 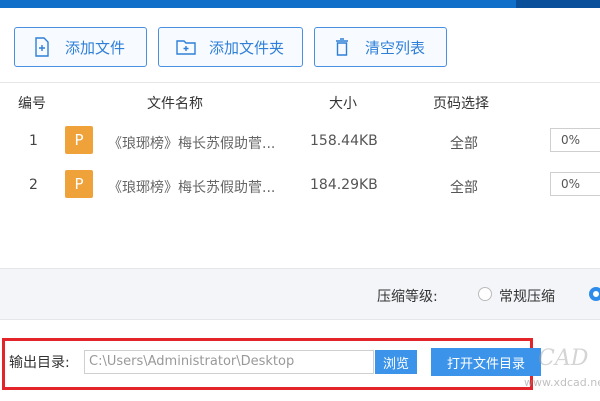 What do you see at coordinates (300, 4) in the screenshot?
I see `top-nav-bar` at bounding box center [300, 4].